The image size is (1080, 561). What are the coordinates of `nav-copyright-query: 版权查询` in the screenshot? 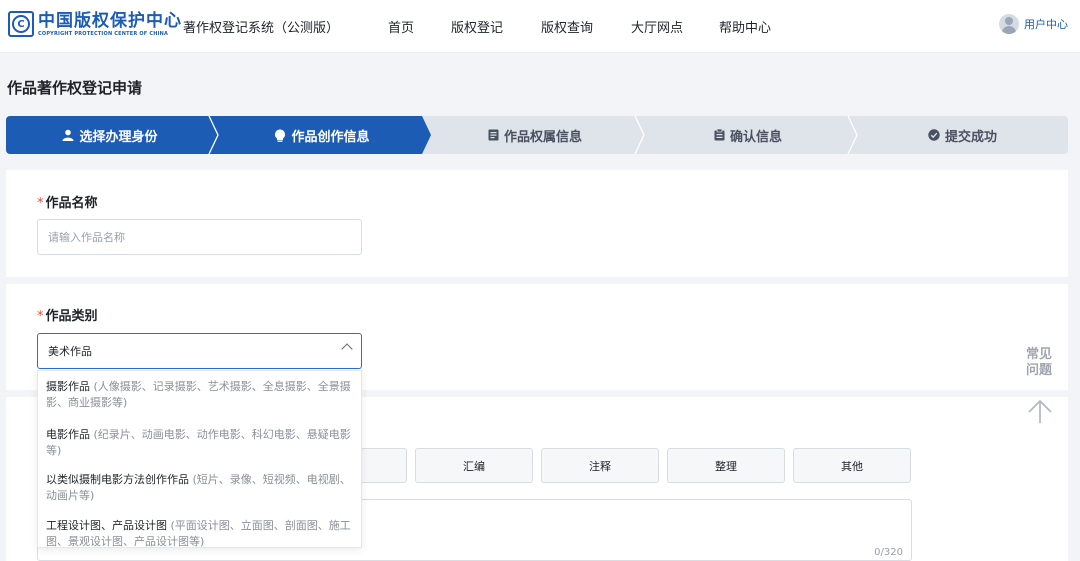 It's located at (586, 26).